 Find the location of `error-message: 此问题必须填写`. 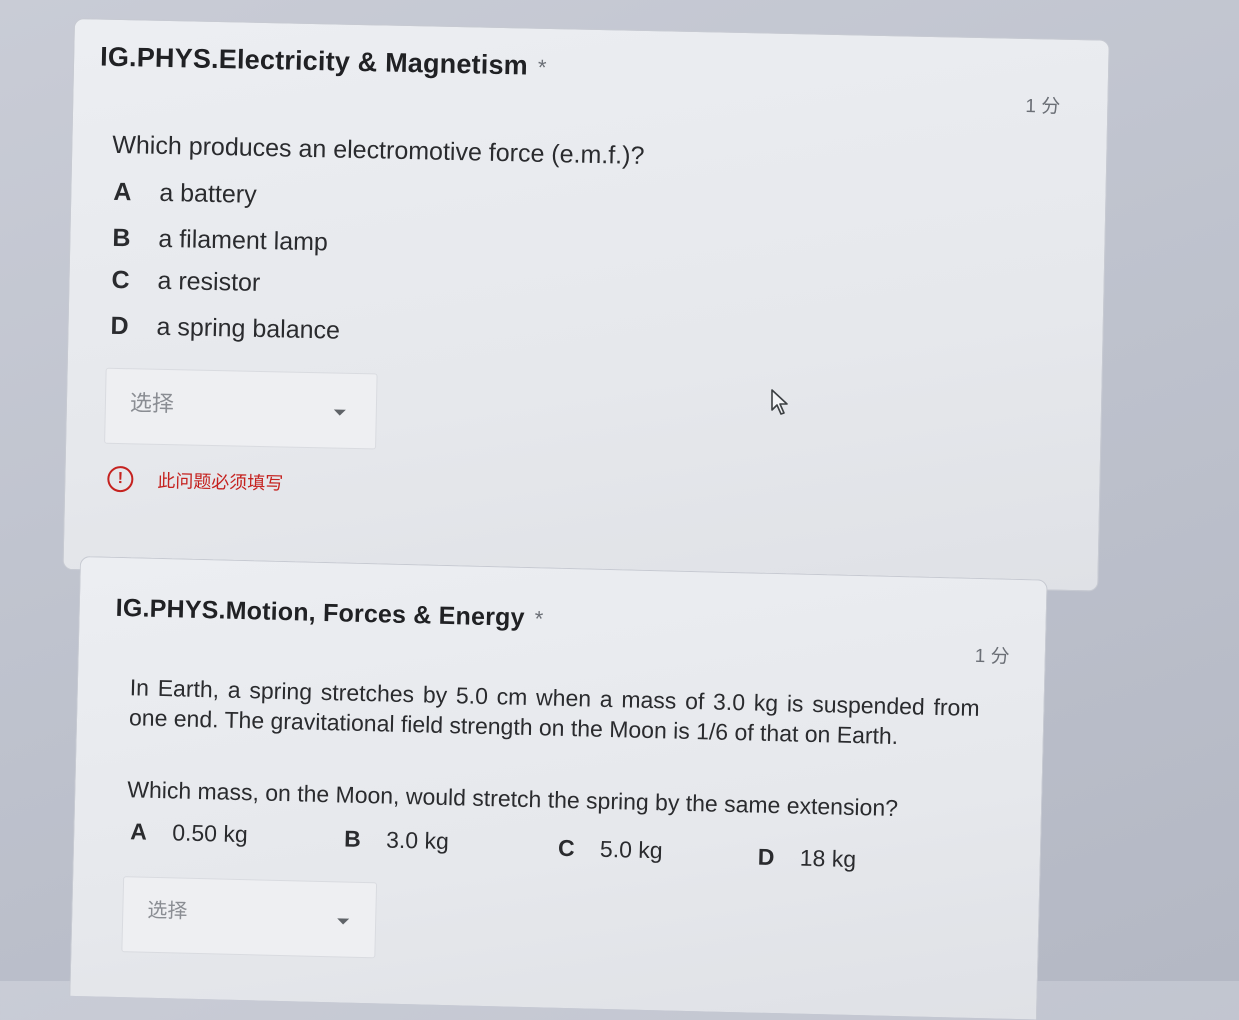

error-message: 此问题必须填写 is located at coordinates (220, 482).